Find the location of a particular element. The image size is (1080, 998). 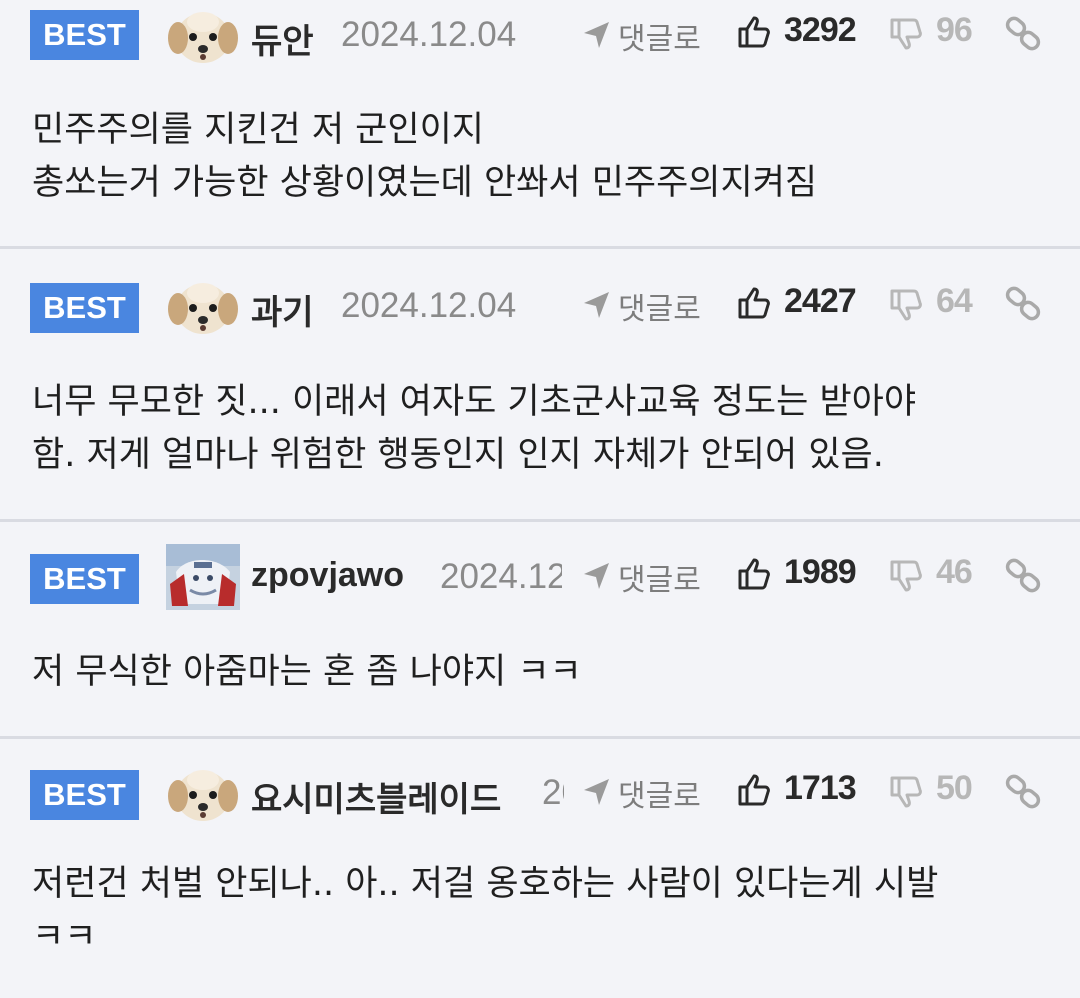

comment-line: ㅋㅋ is located at coordinates (64, 937).